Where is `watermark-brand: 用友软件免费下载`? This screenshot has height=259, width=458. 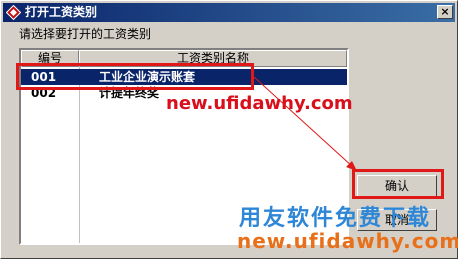 watermark-brand: 用友软件免费下载 is located at coordinates (335, 218).